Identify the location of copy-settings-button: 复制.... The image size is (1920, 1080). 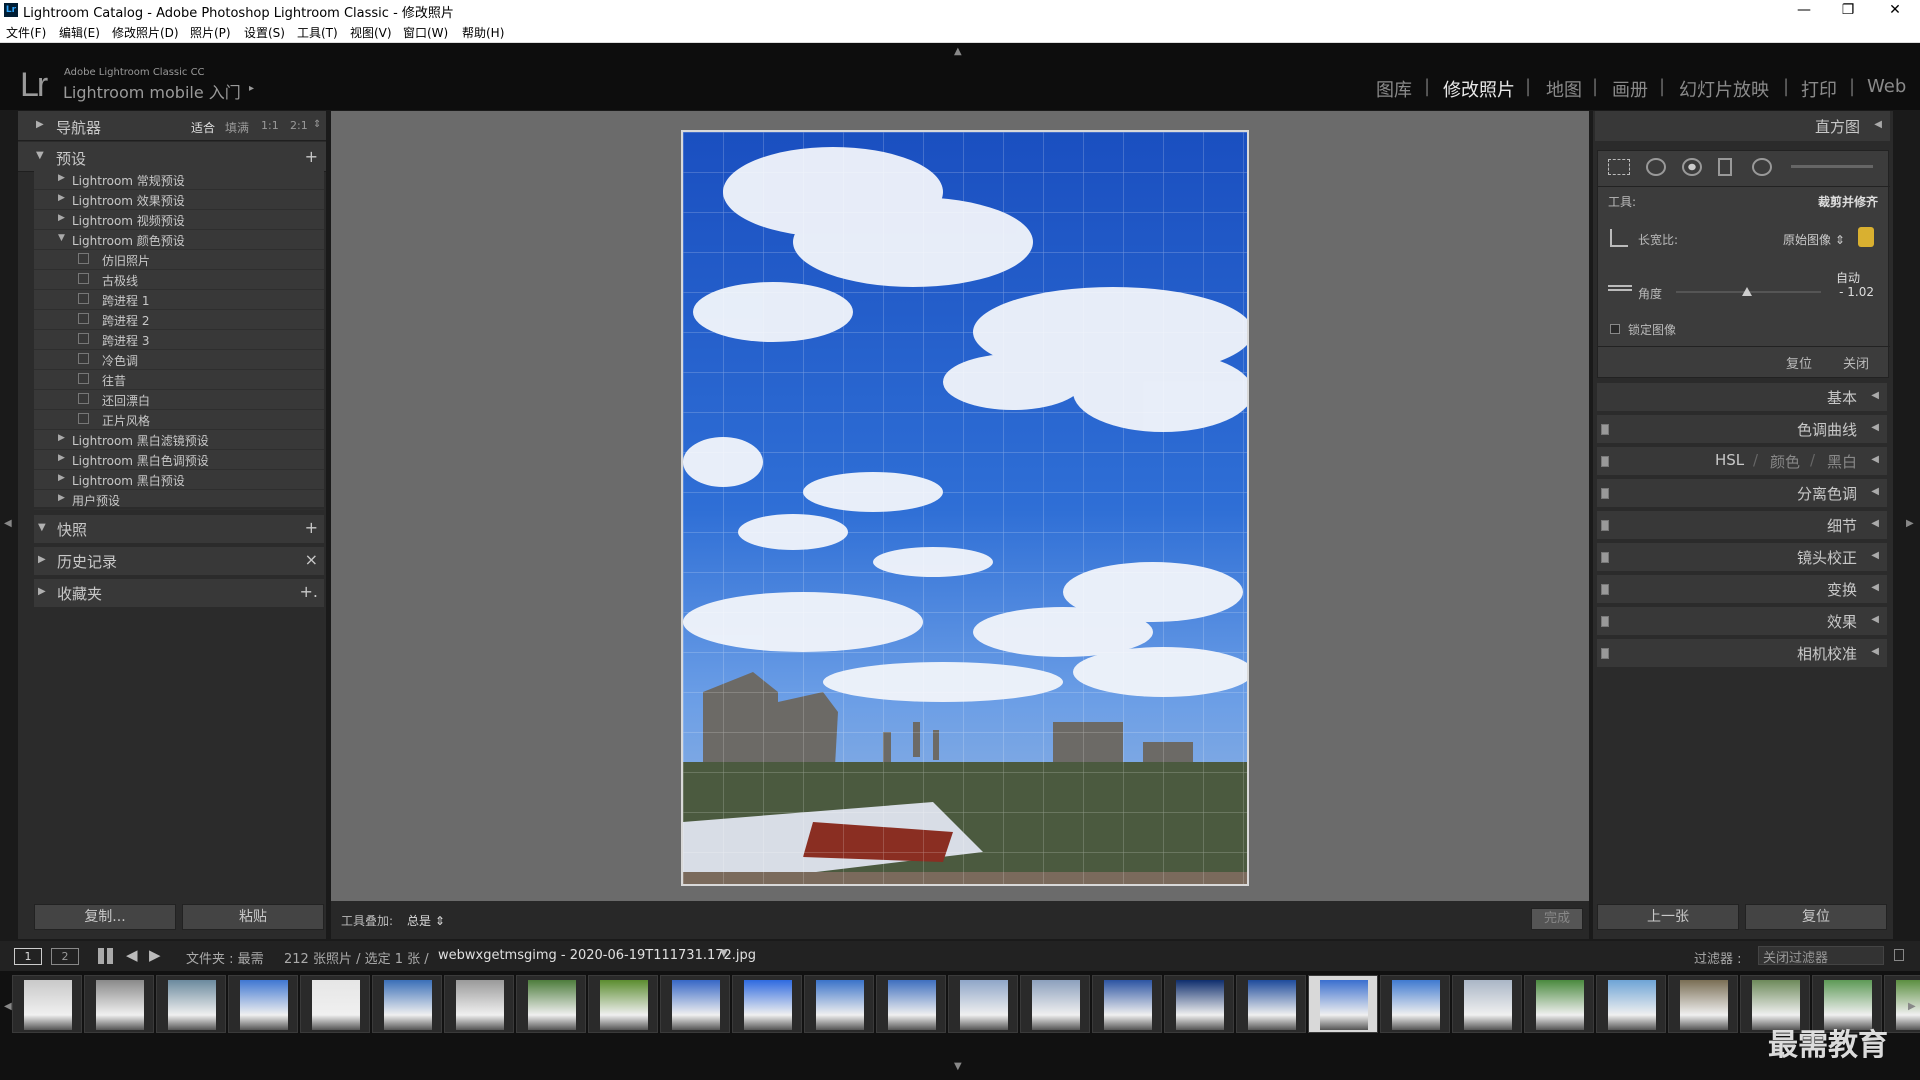
(105, 917).